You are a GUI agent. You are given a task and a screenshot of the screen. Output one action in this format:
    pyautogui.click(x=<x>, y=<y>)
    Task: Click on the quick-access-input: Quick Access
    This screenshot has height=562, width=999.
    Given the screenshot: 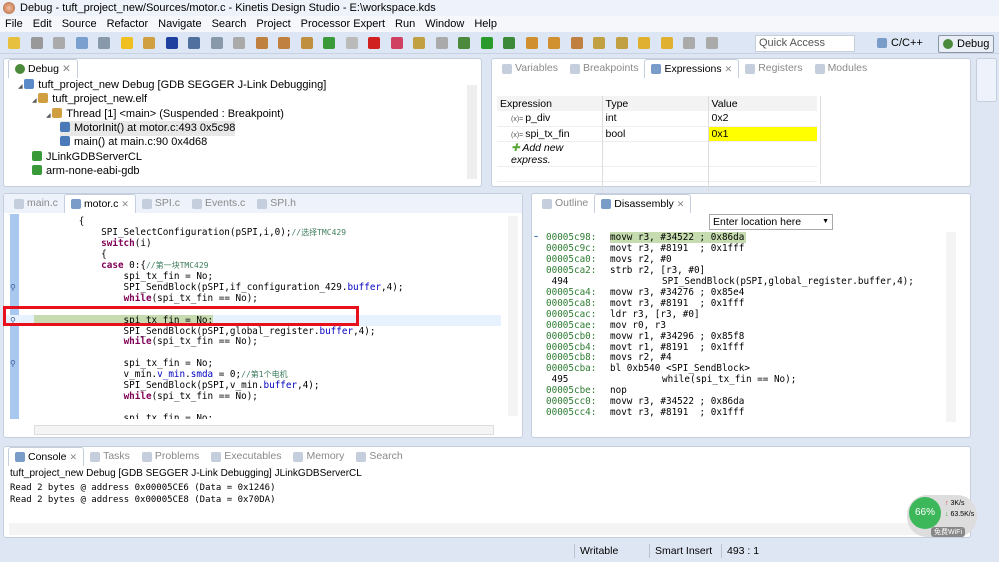 What is the action you would take?
    pyautogui.click(x=805, y=43)
    